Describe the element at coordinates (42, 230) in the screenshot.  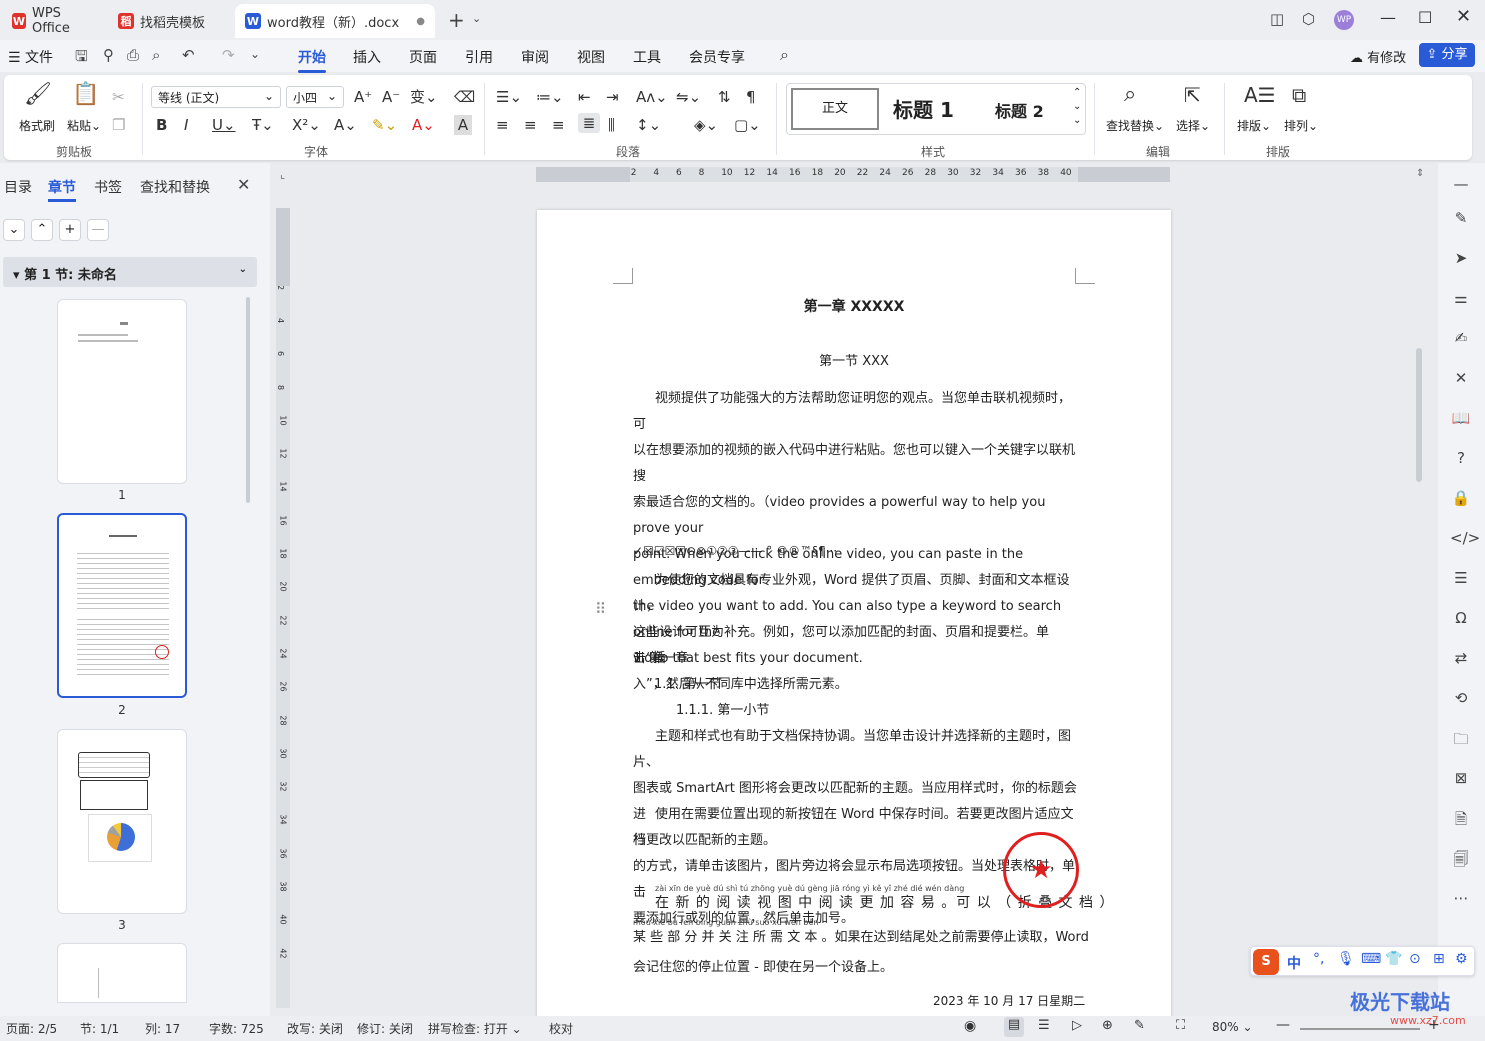
I see `collapse-up-button: ⌃` at that location.